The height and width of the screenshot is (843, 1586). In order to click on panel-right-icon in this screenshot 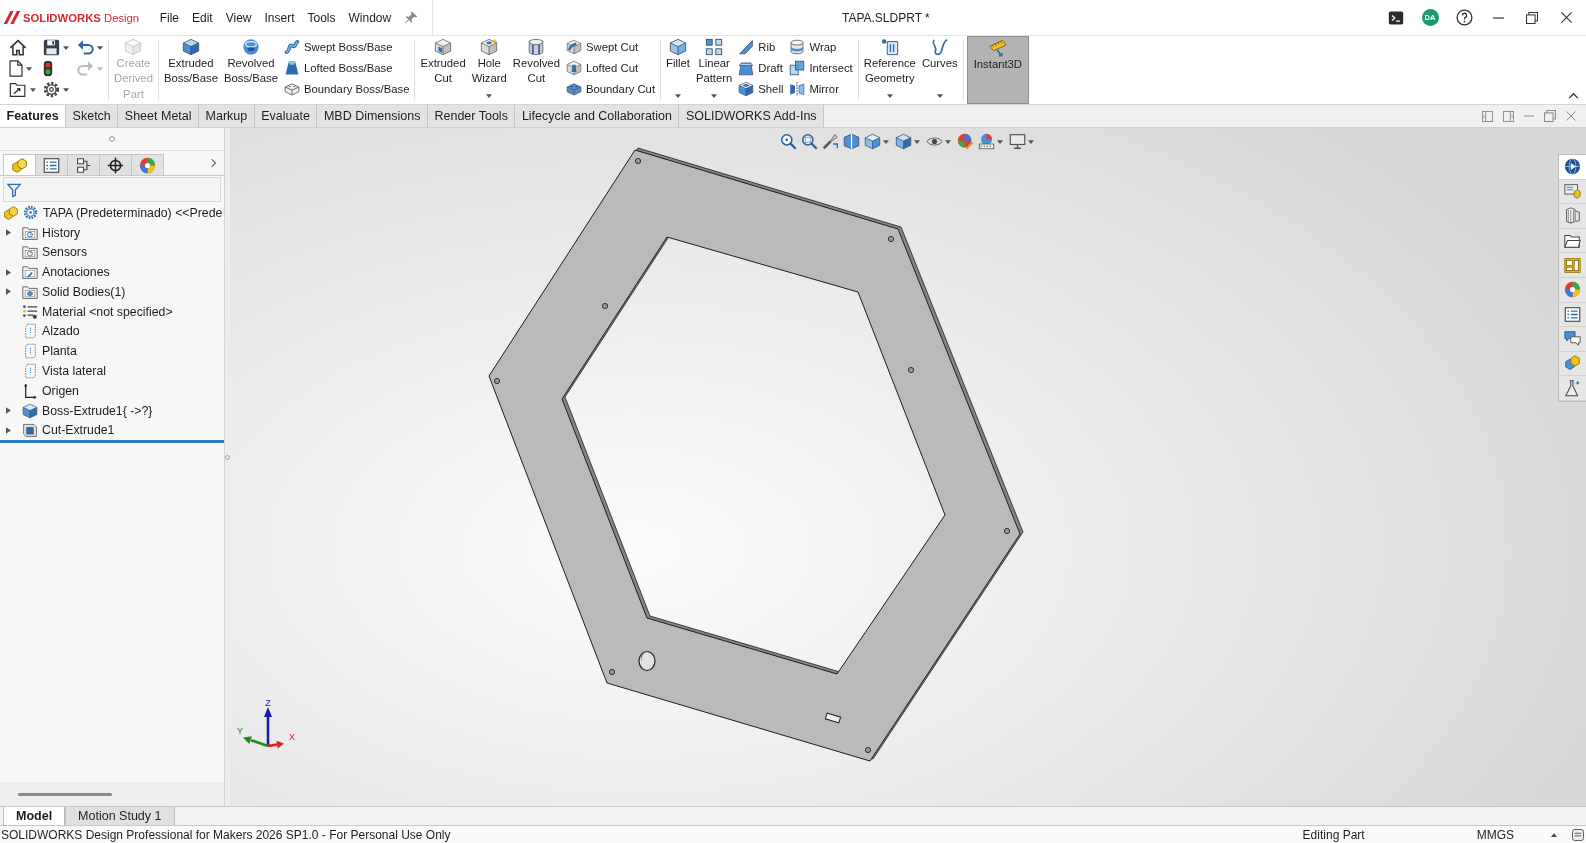, I will do `click(1508, 116)`.